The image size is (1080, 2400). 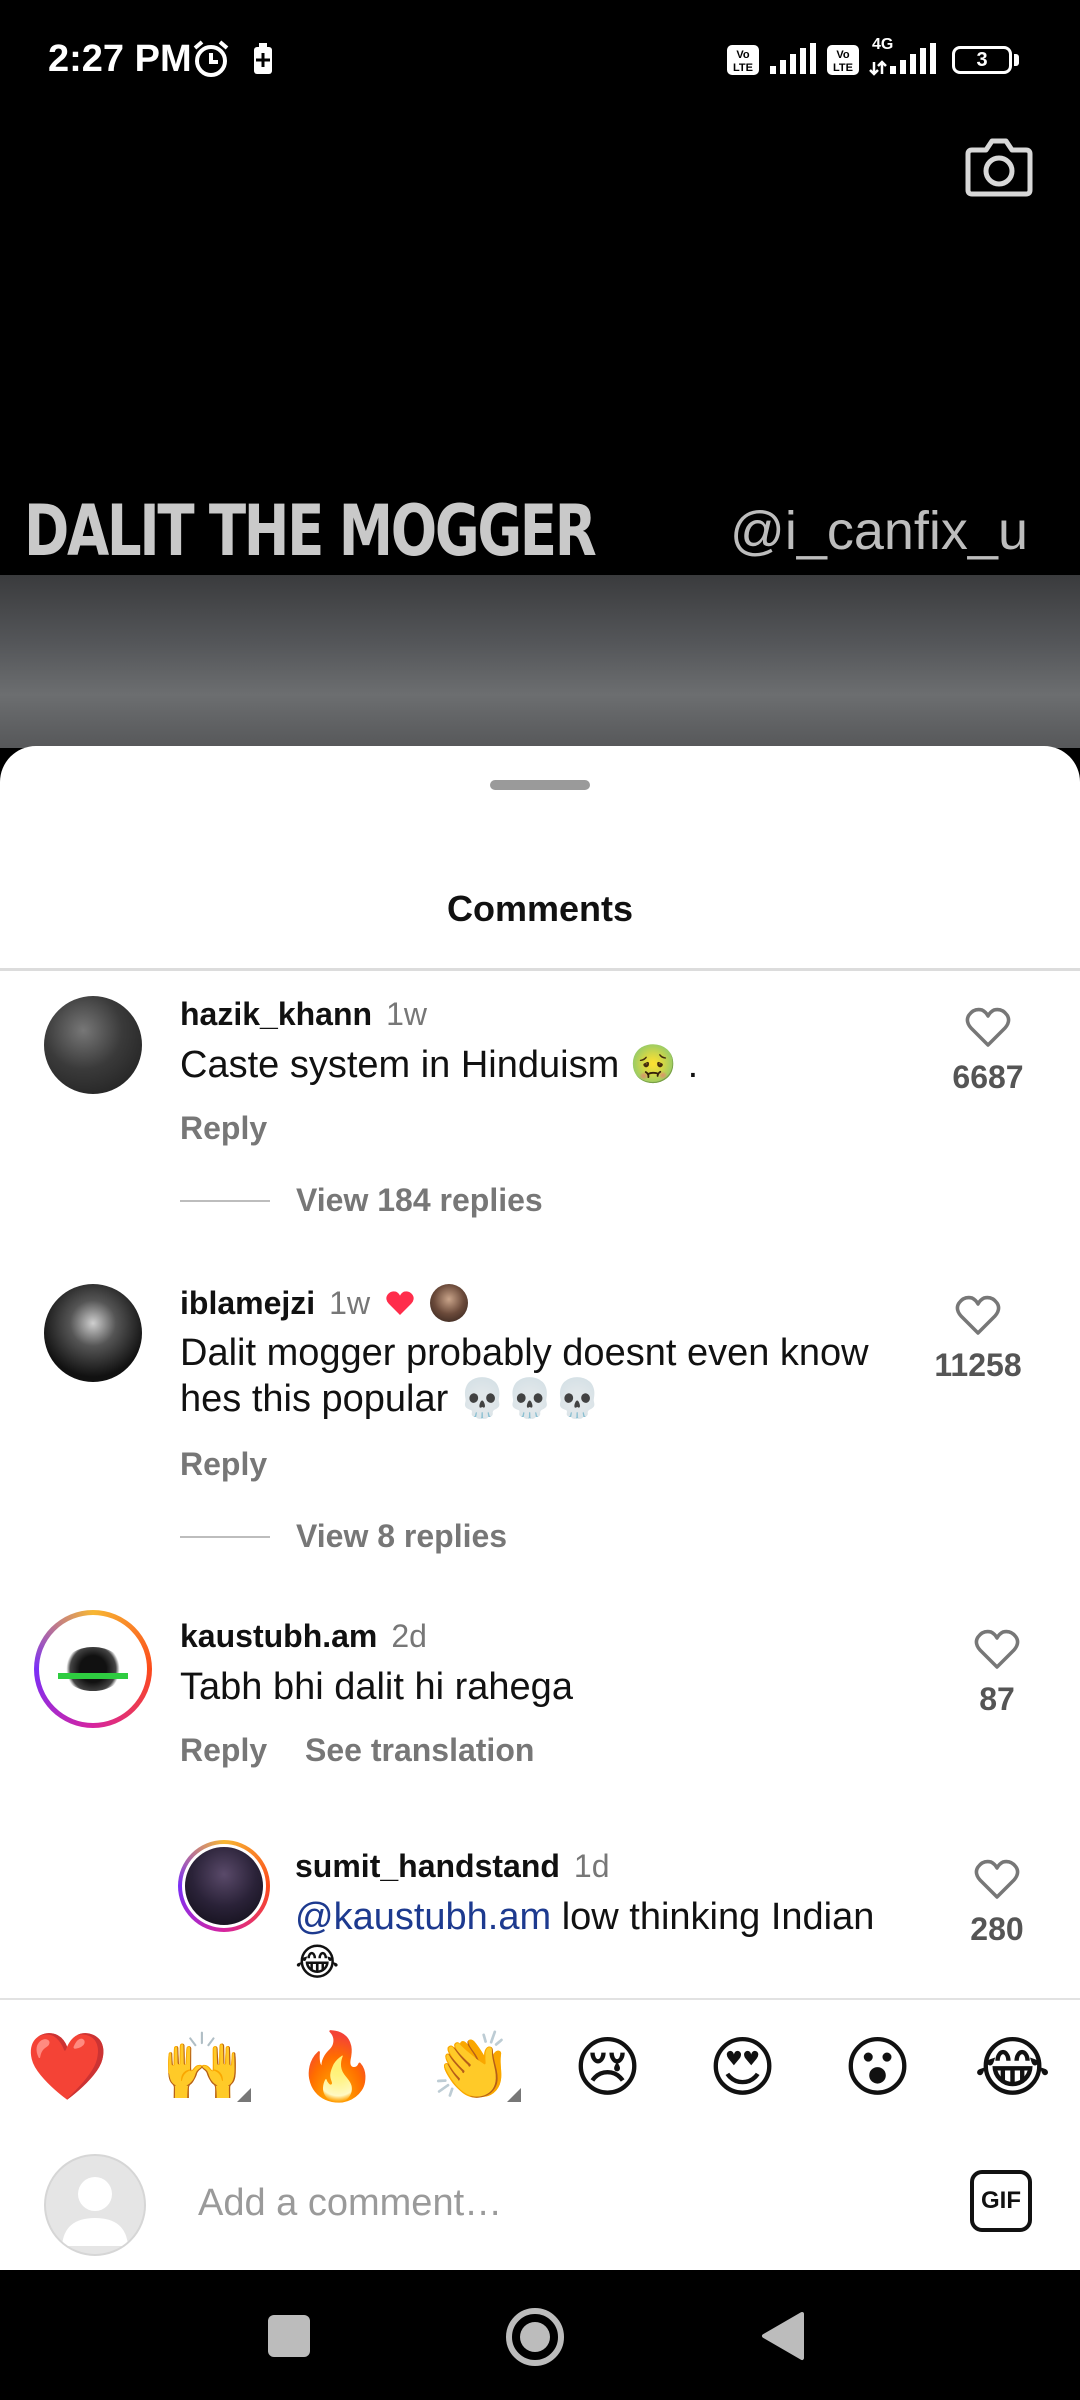 I want to click on view-replies-button: View 184 replies, so click(x=361, y=1200).